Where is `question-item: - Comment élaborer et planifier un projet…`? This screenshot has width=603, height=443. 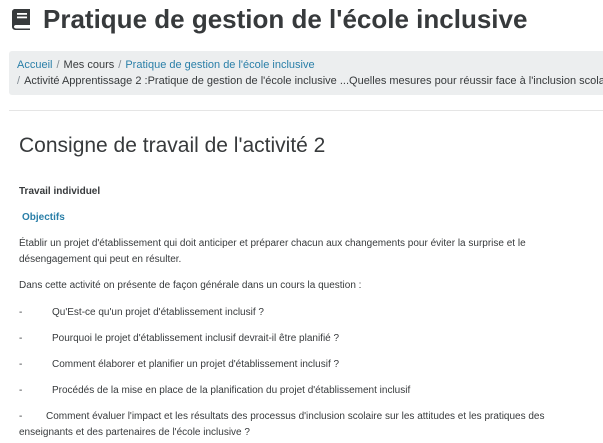 question-item: - Comment élaborer et planifier un projet… is located at coordinates (309, 365).